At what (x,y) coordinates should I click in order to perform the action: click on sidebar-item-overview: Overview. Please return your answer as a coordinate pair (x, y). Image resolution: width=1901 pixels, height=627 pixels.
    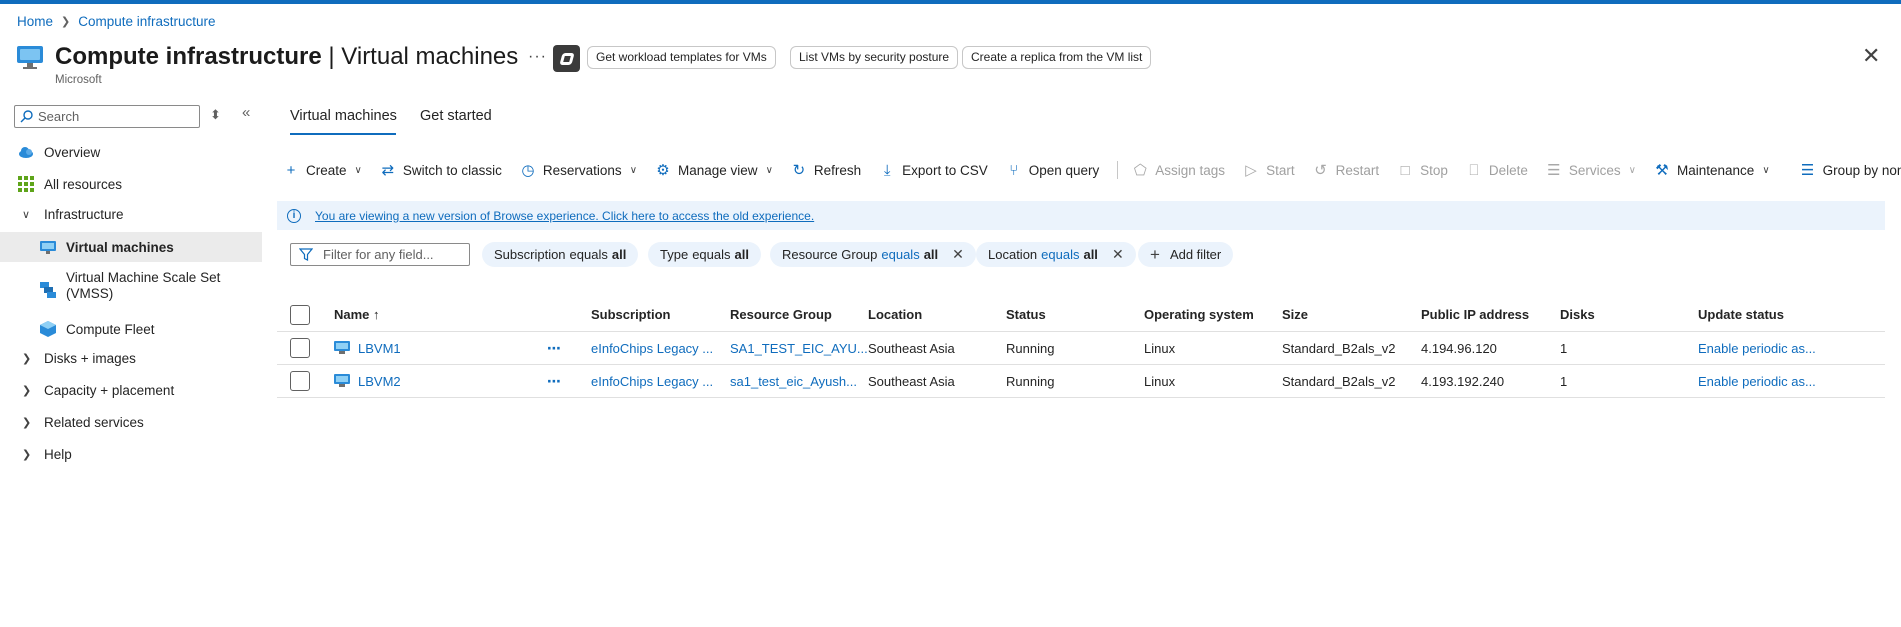
    Looking at the image, I should click on (131, 152).